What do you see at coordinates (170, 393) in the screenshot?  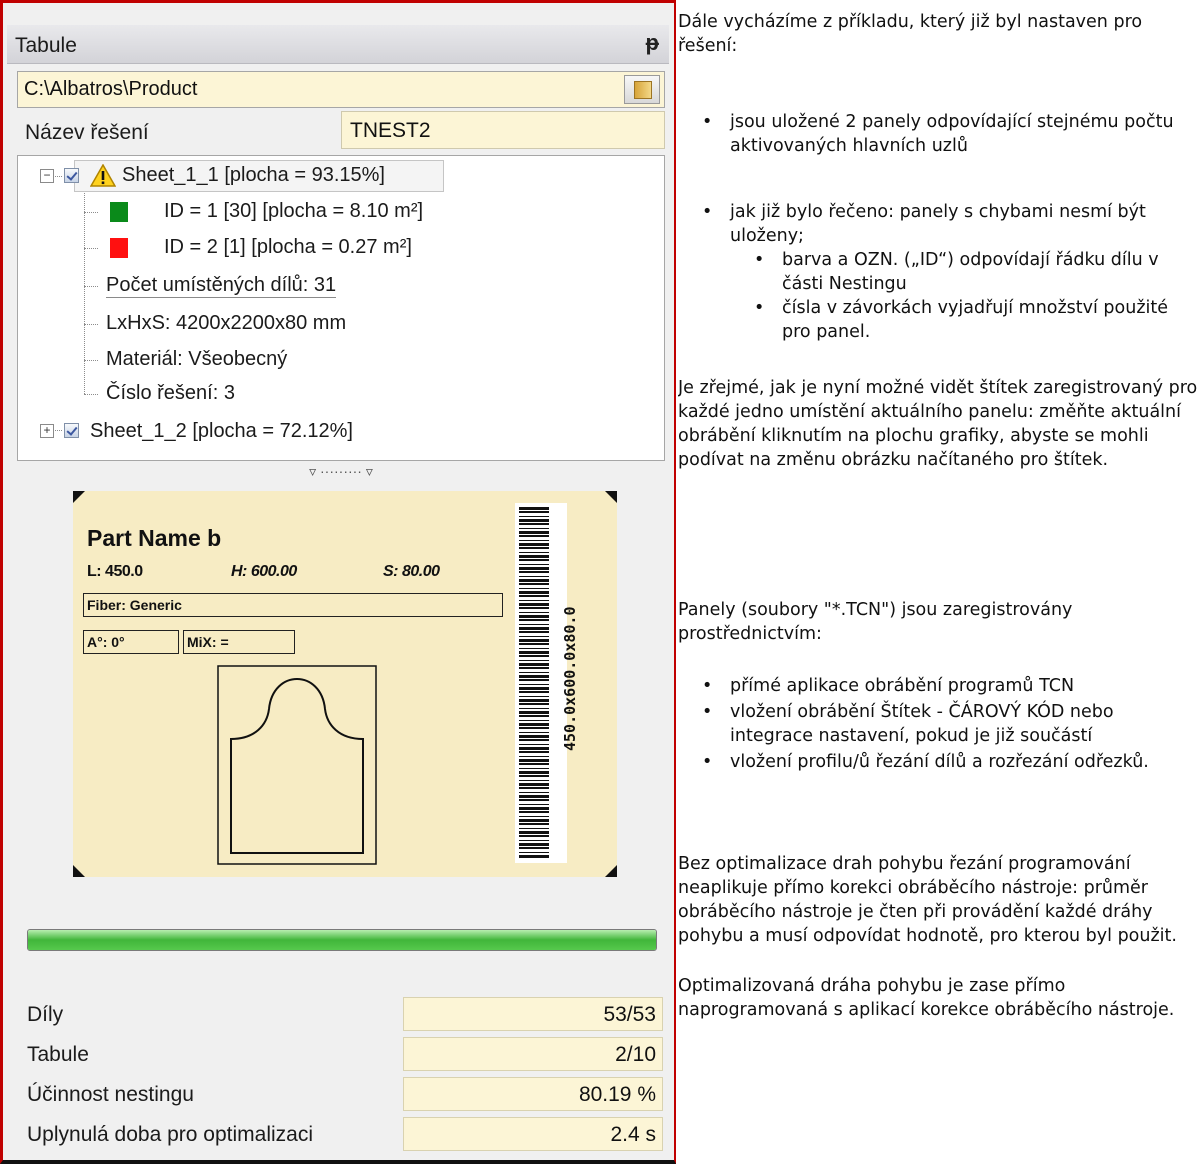 I see `tree-item-solution-number: Číslo řešení: 3` at bounding box center [170, 393].